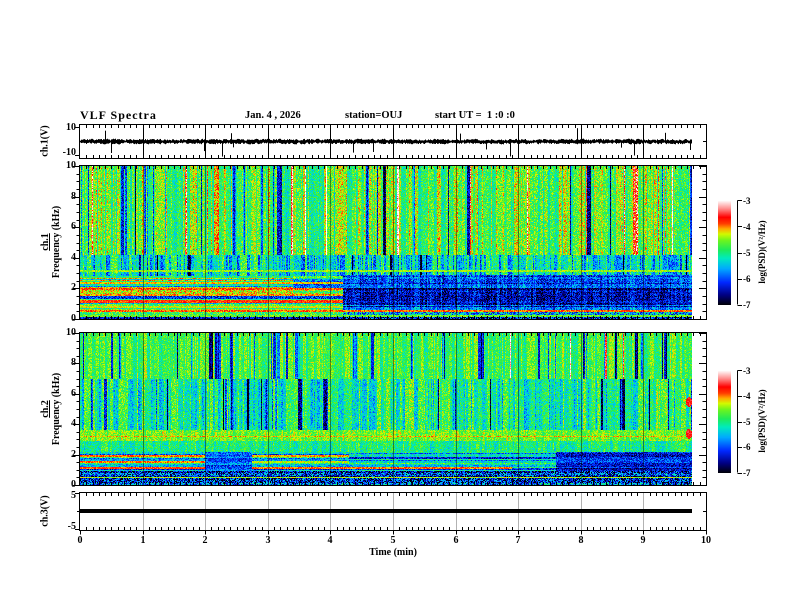  Describe the element at coordinates (80, 540) in the screenshot. I see `xtick-0: 0` at that location.